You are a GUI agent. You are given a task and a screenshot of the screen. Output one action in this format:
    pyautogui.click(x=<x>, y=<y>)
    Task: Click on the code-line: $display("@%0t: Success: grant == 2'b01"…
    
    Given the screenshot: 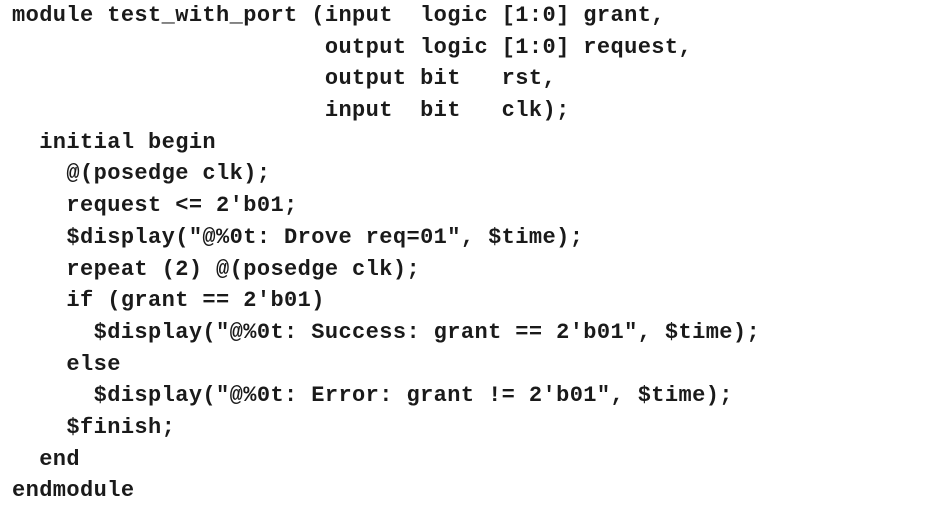 What is the action you would take?
    pyautogui.click(x=386, y=332)
    